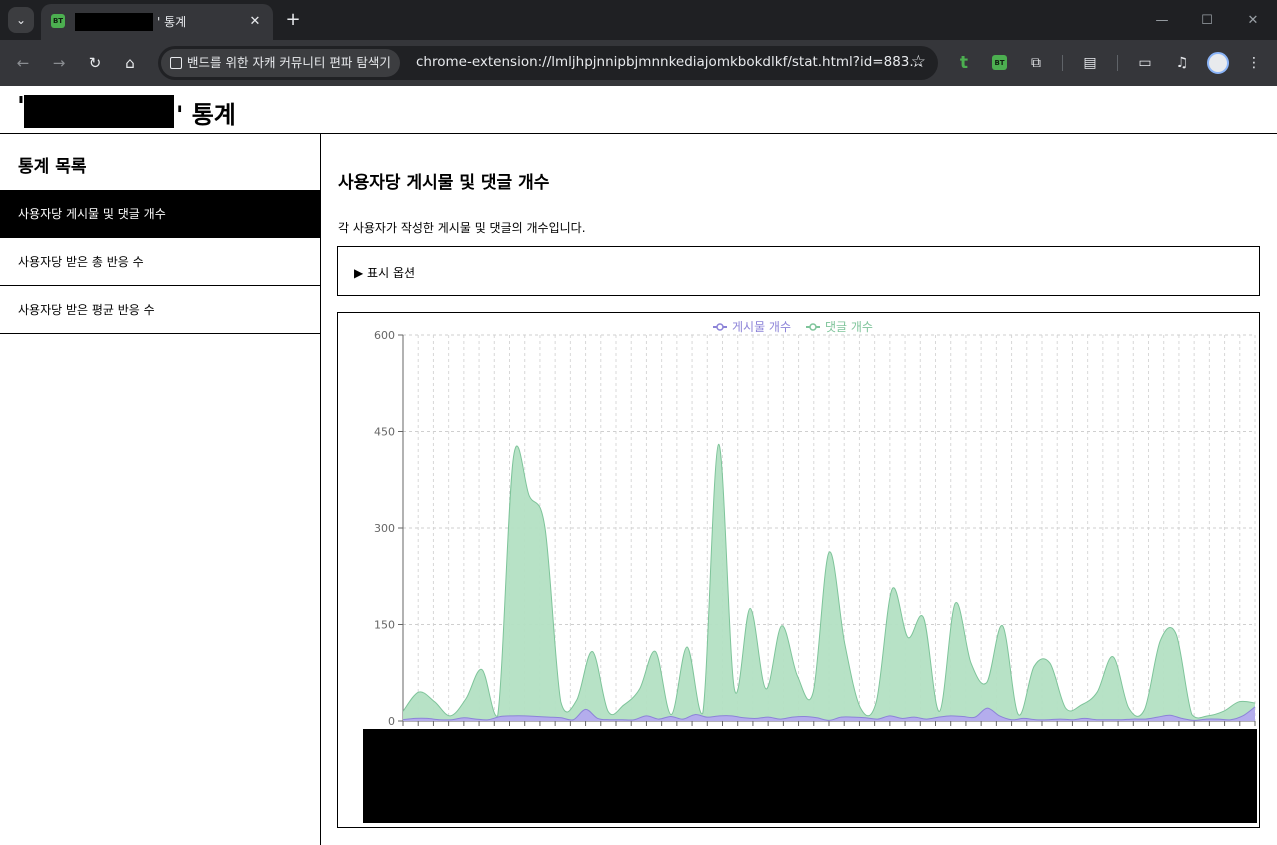 The image size is (1277, 845). What do you see at coordinates (59, 63) in the screenshot?
I see `forward-icon: →` at bounding box center [59, 63].